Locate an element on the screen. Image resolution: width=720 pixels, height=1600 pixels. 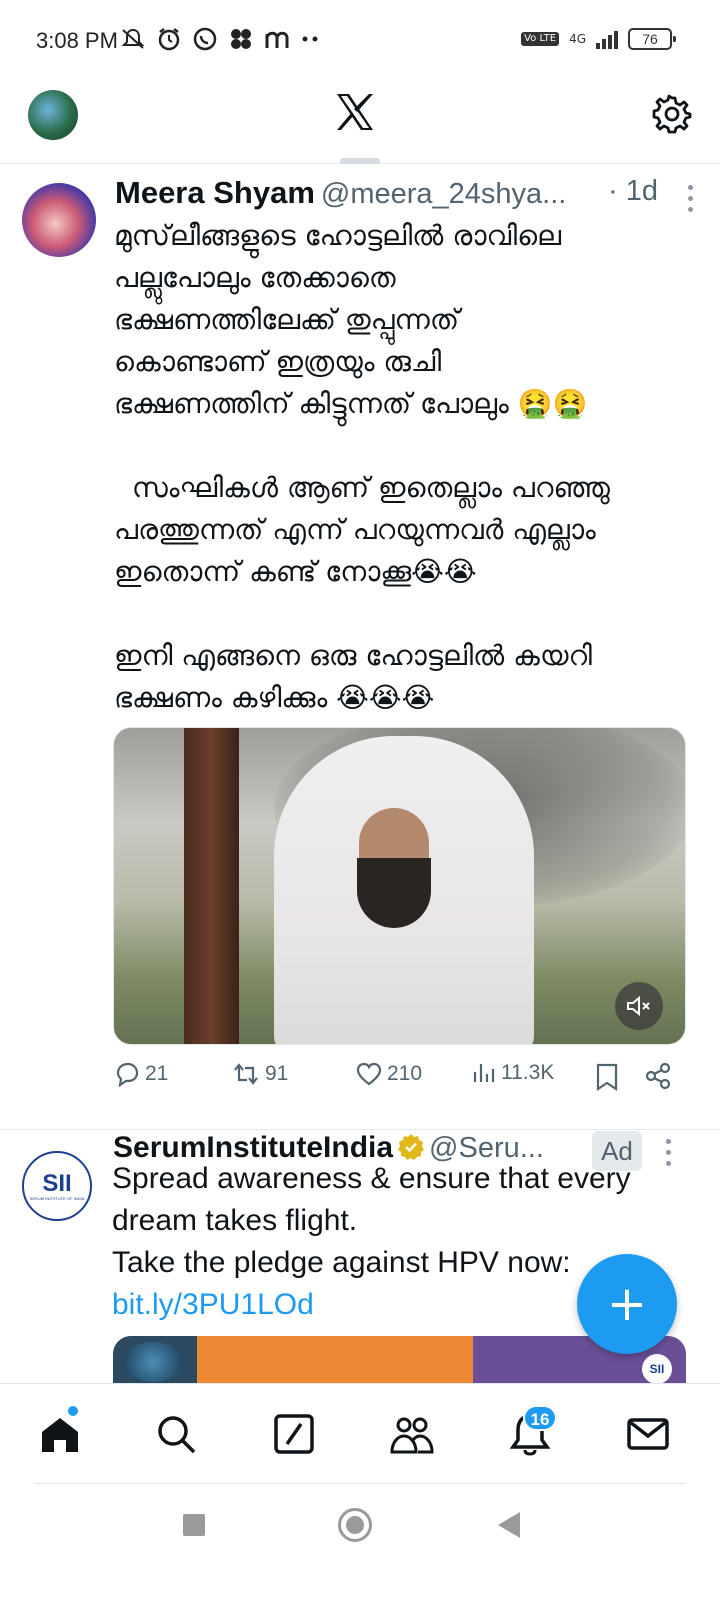
share-icon is located at coordinates (658, 1076).